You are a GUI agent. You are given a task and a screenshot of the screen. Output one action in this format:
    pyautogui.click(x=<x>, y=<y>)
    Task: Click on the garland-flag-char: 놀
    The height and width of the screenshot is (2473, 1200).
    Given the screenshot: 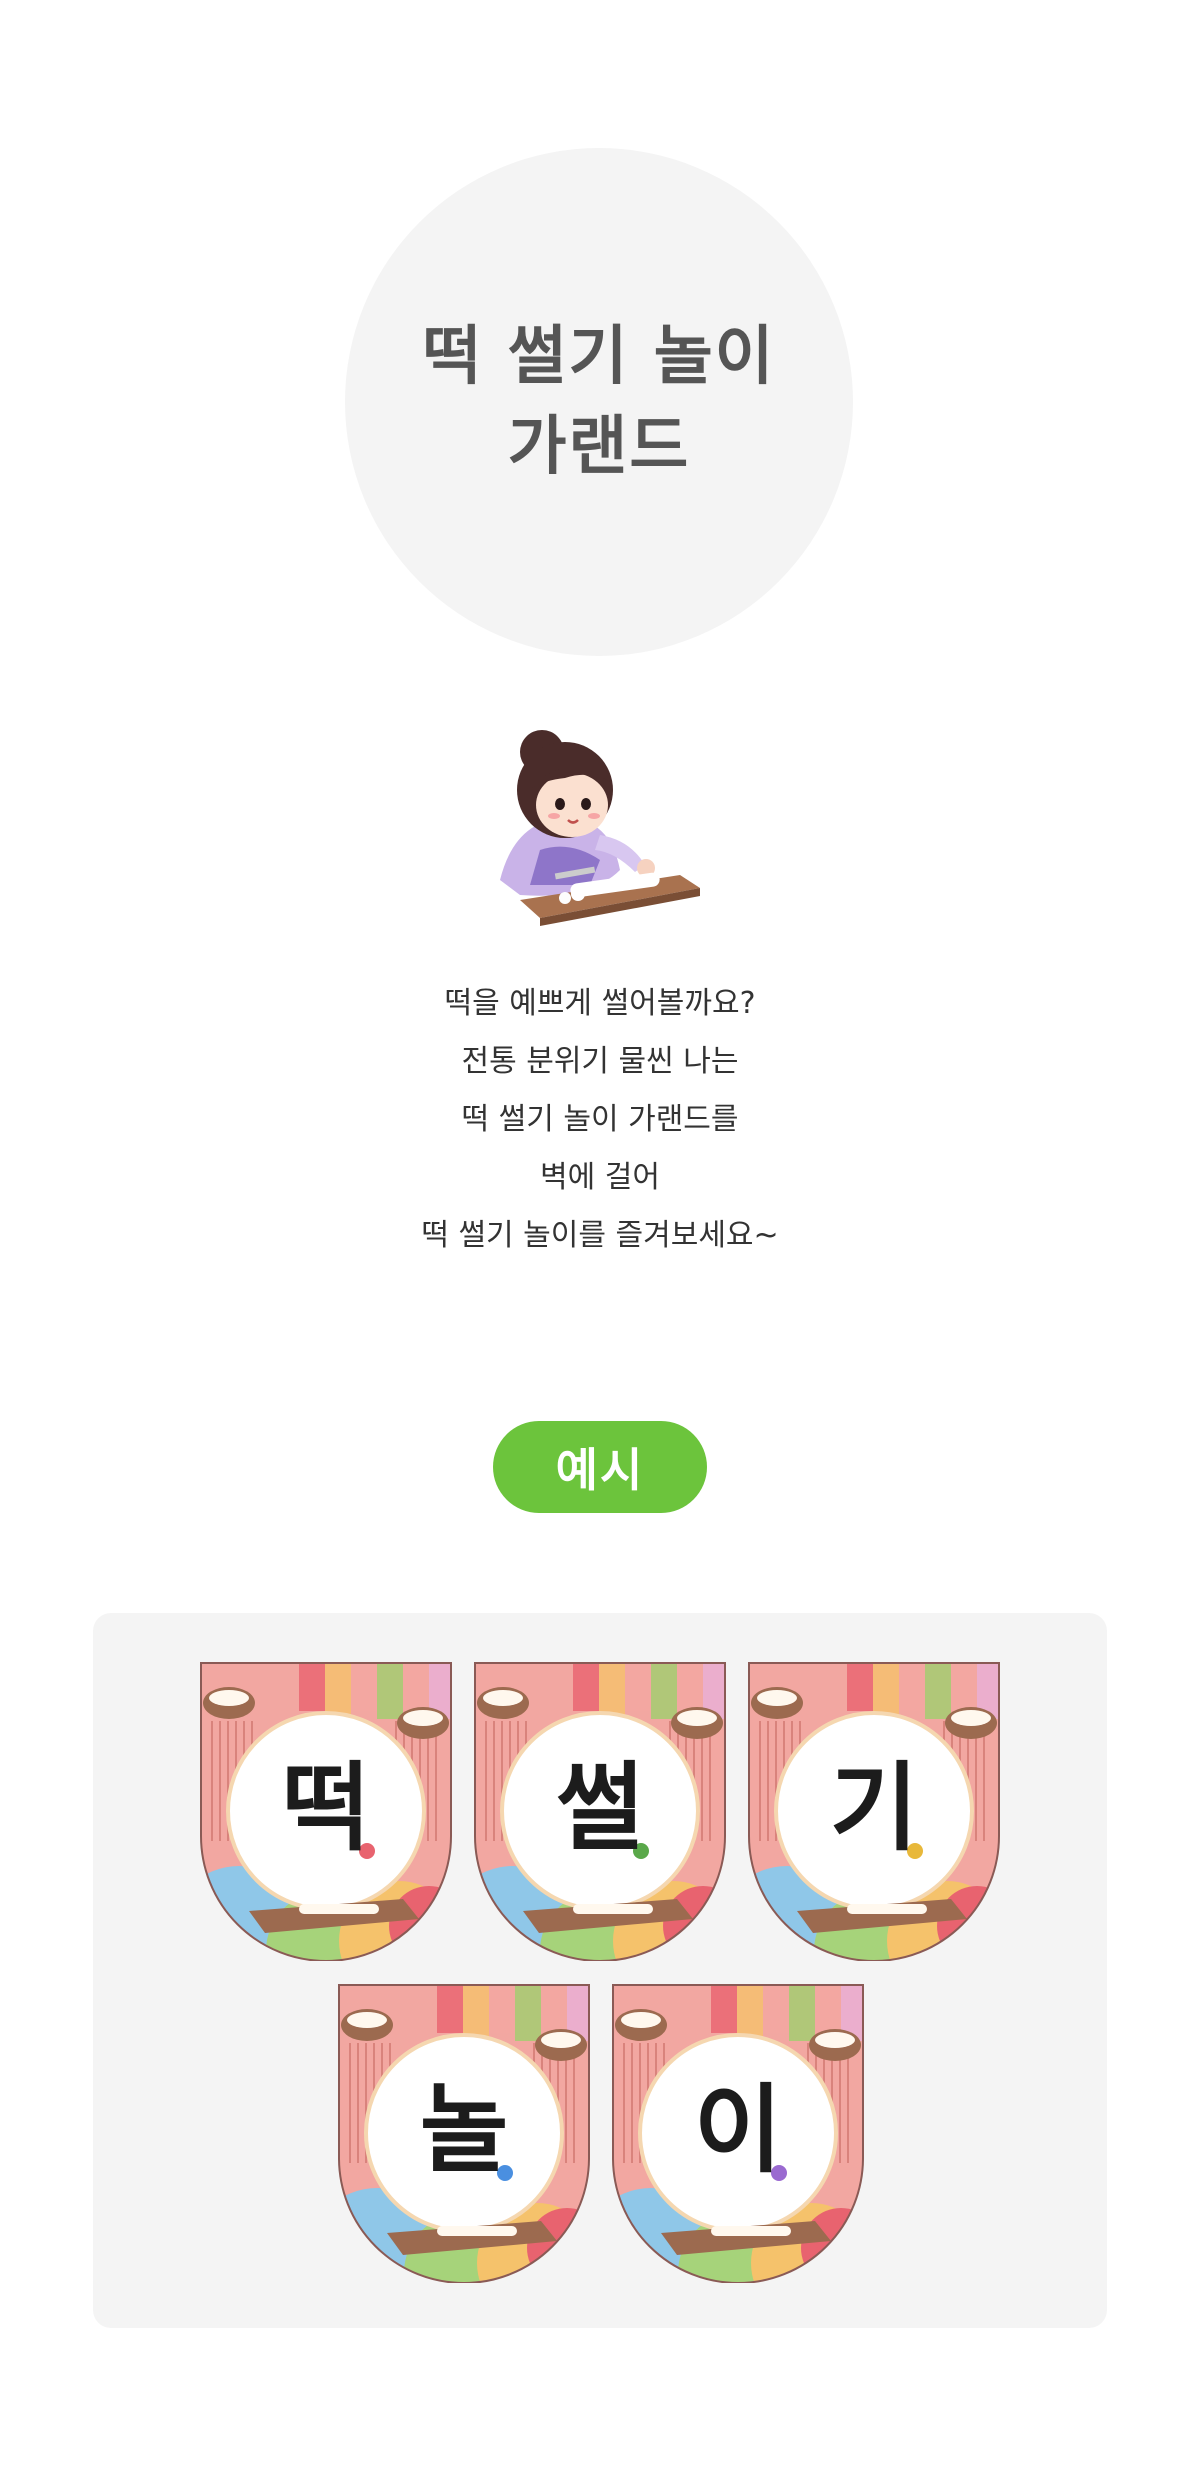 What is the action you would take?
    pyautogui.click(x=464, y=2129)
    